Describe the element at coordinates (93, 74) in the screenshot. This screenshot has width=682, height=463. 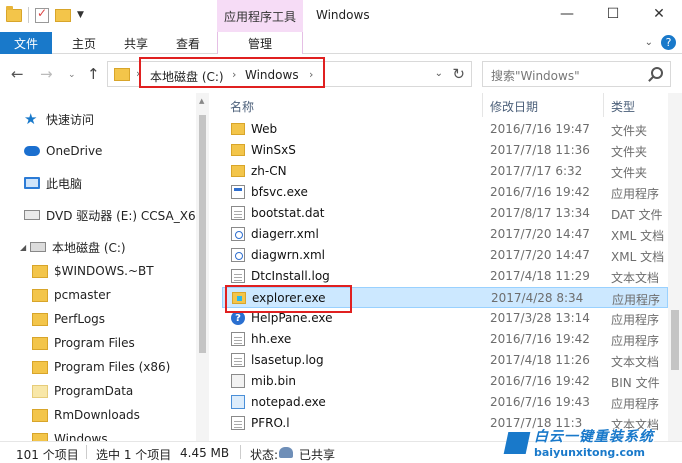
I see `up-arrow-icon: ↑` at that location.